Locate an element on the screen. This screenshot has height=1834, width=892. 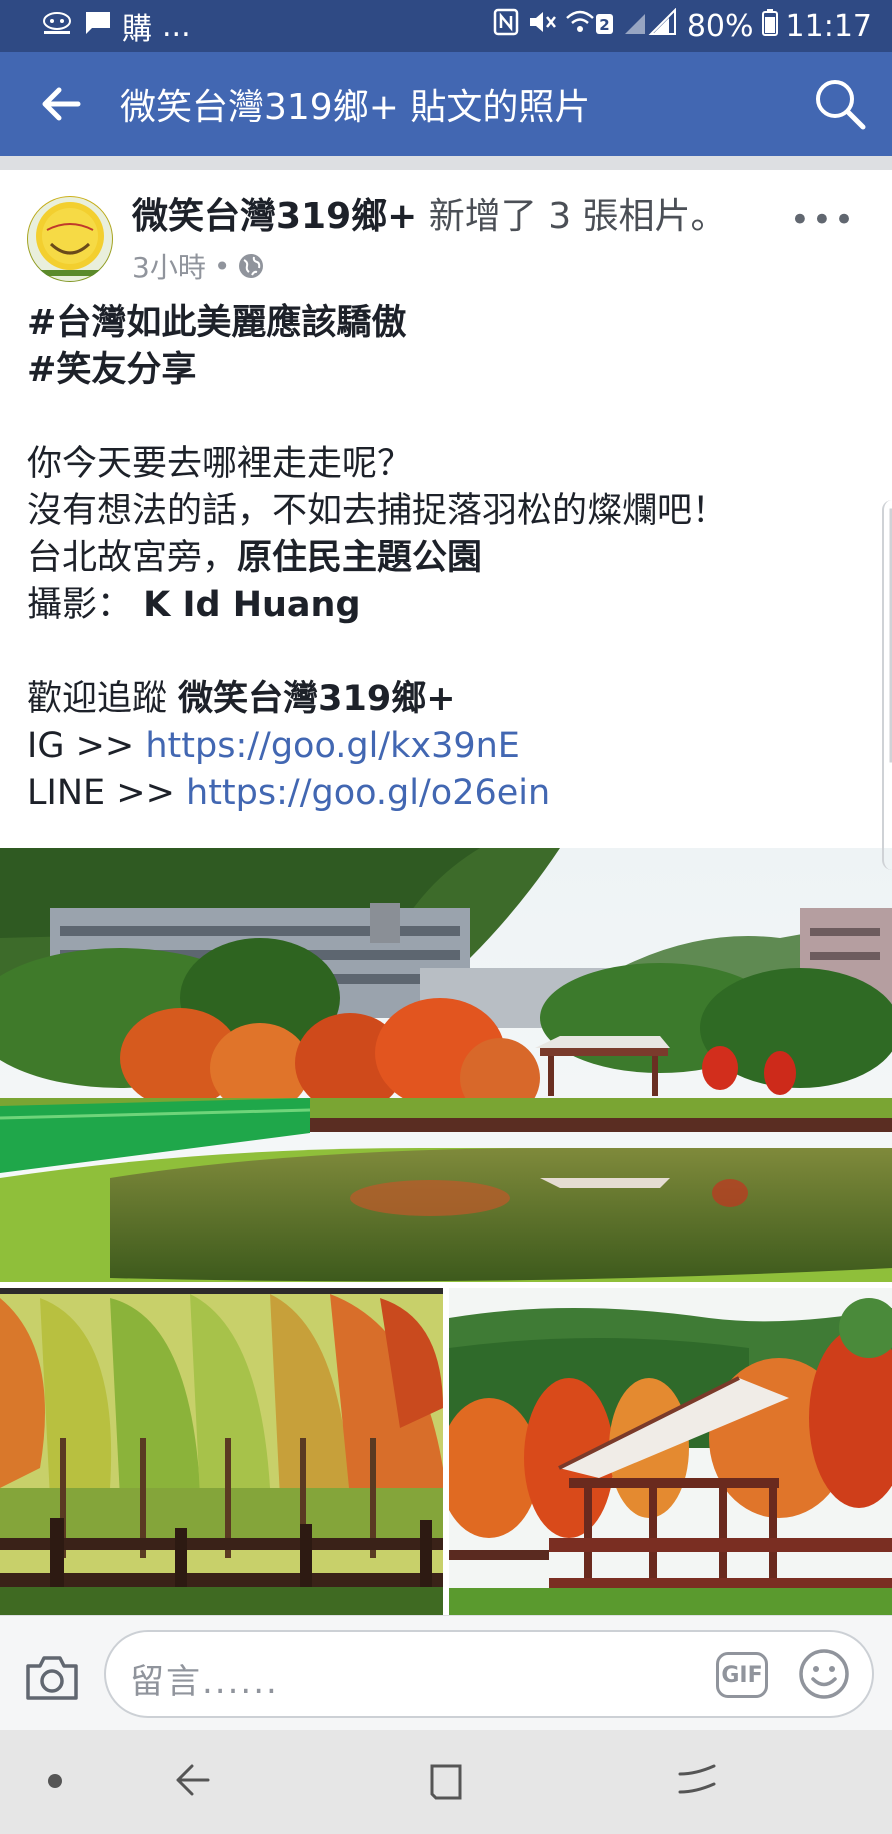
mute-icon is located at coordinates (542, 26).